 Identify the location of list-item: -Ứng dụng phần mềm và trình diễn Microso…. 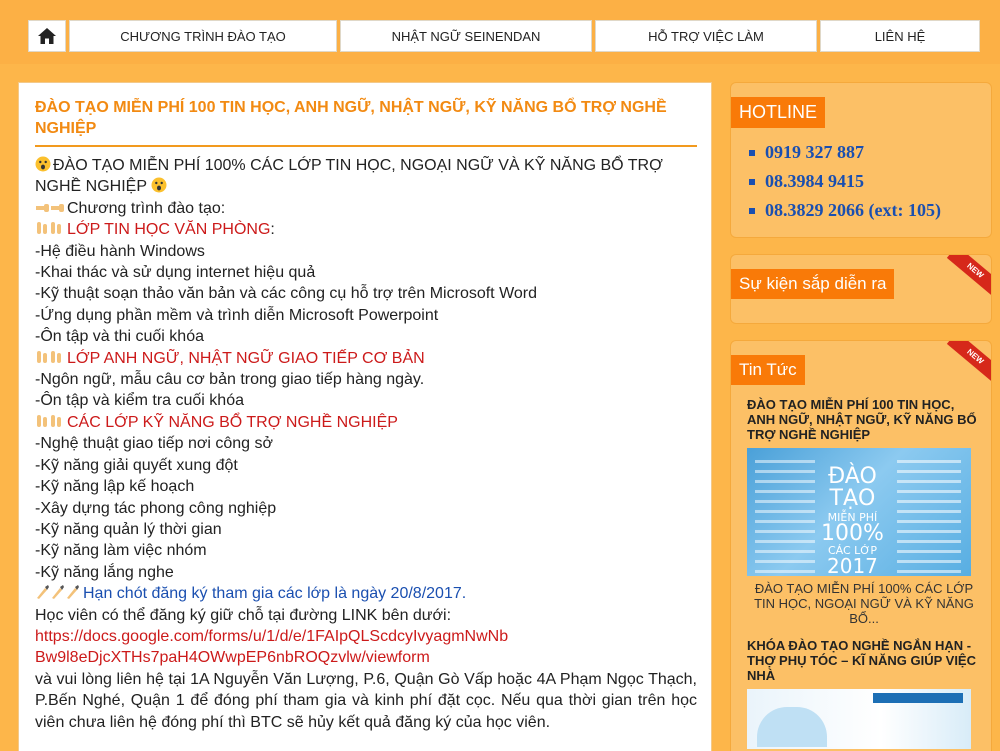
(237, 315).